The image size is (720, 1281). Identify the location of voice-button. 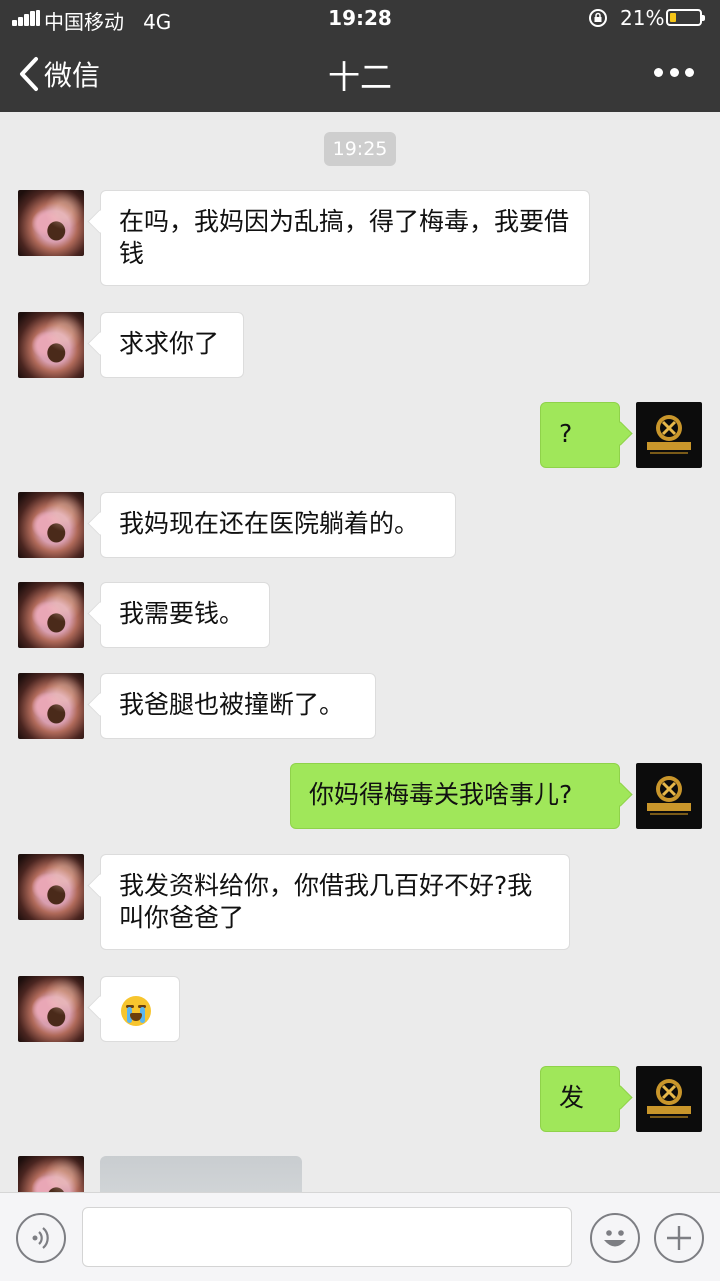
(41, 1238).